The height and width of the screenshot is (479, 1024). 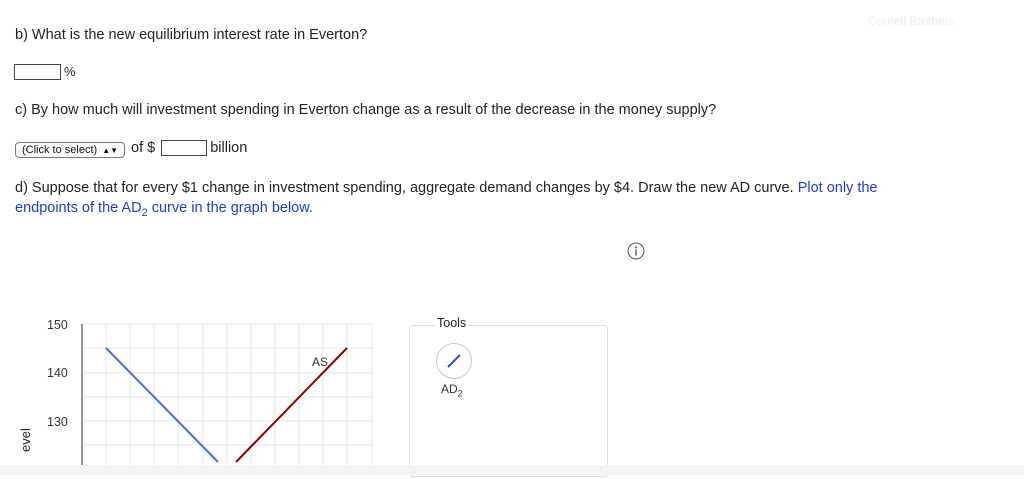 I want to click on ad2-subscript: 2, so click(x=144, y=212).